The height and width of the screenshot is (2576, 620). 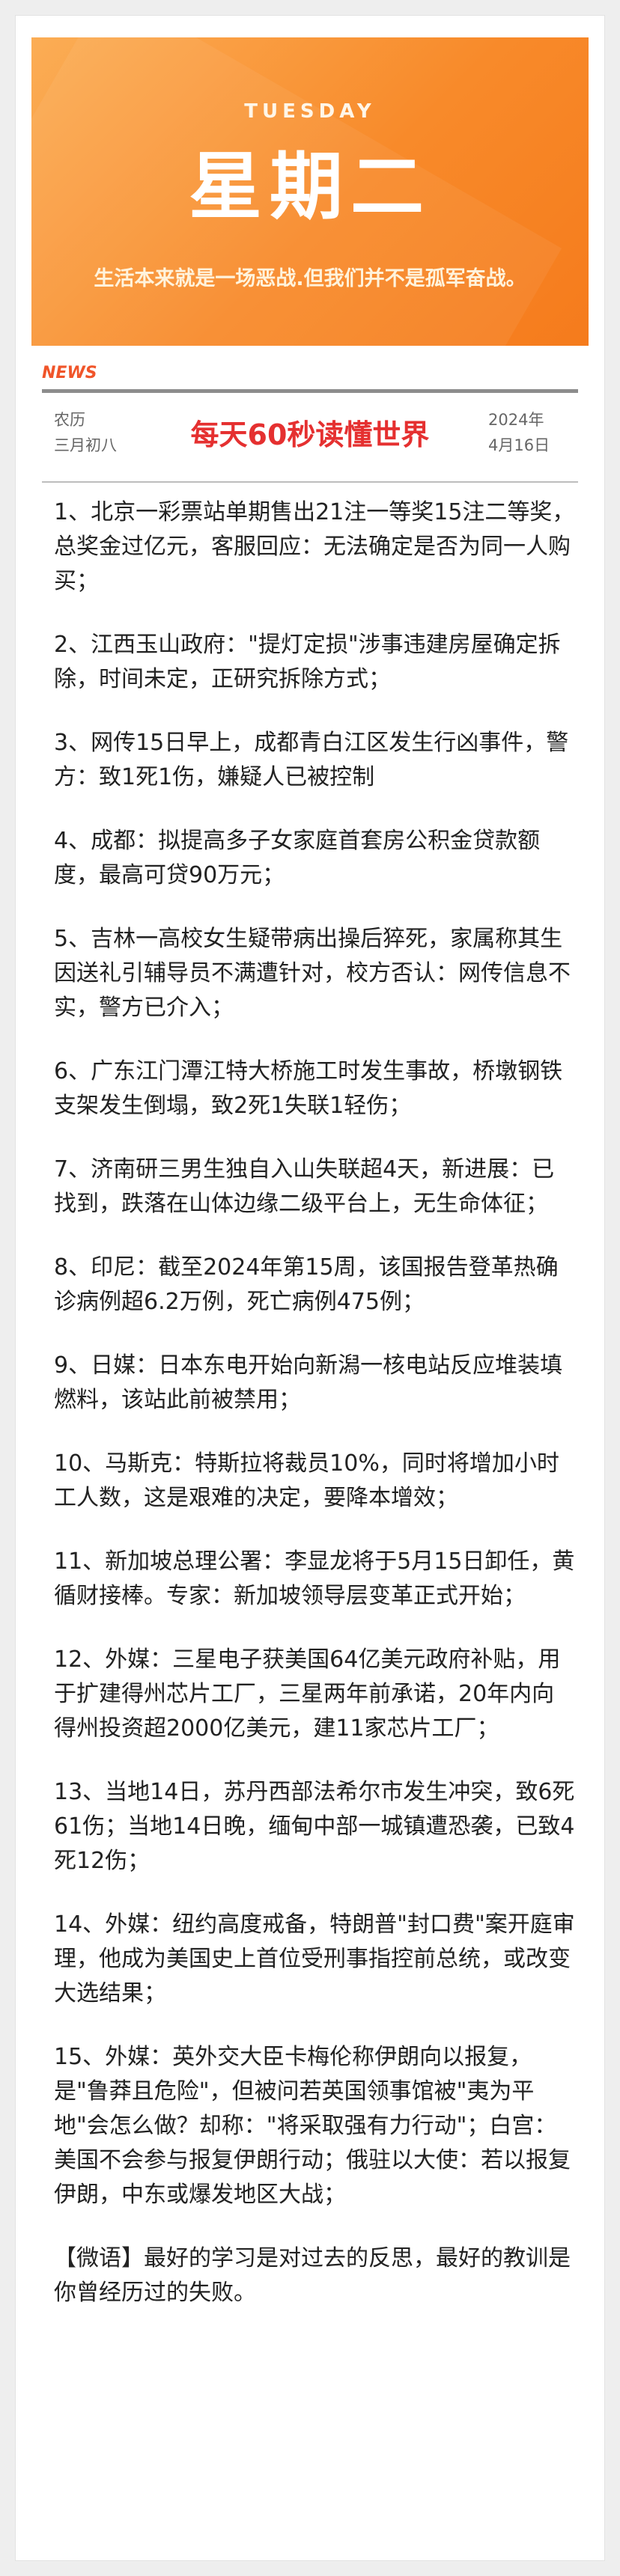 What do you see at coordinates (308, 1088) in the screenshot?
I see `news-item: 6、广东江门潭江特大桥施工时发生事故，桥墩钢铁支架发生倒塌，致2死1失联1轻伤；` at bounding box center [308, 1088].